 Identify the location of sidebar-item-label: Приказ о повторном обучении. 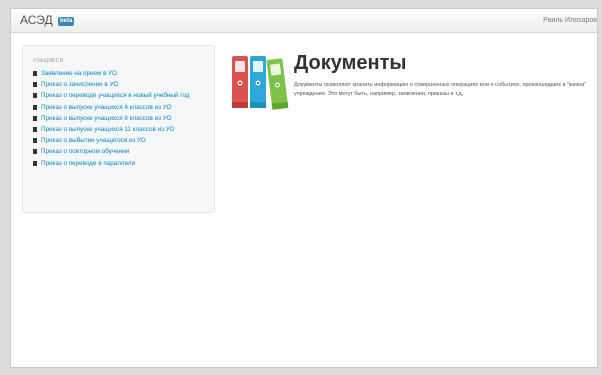
(85, 151).